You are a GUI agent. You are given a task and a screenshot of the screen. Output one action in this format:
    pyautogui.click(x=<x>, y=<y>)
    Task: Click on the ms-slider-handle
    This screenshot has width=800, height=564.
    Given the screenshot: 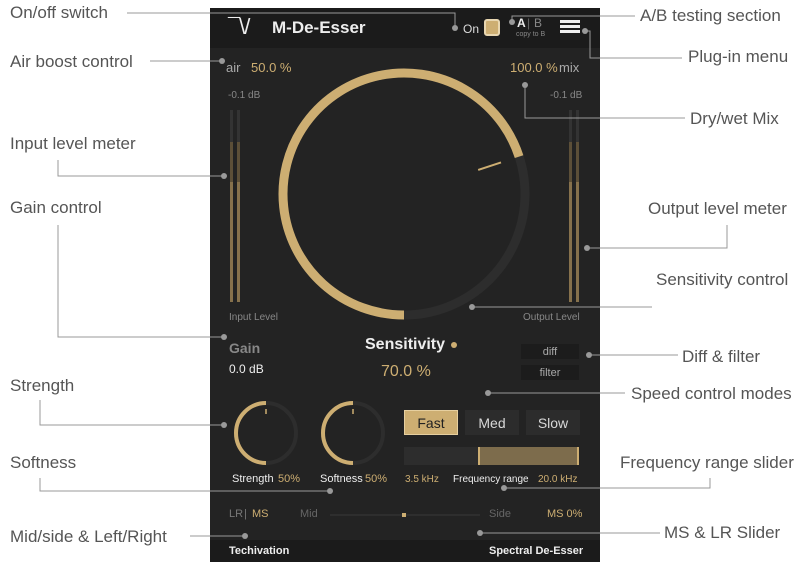 What is the action you would take?
    pyautogui.click(x=404, y=515)
    